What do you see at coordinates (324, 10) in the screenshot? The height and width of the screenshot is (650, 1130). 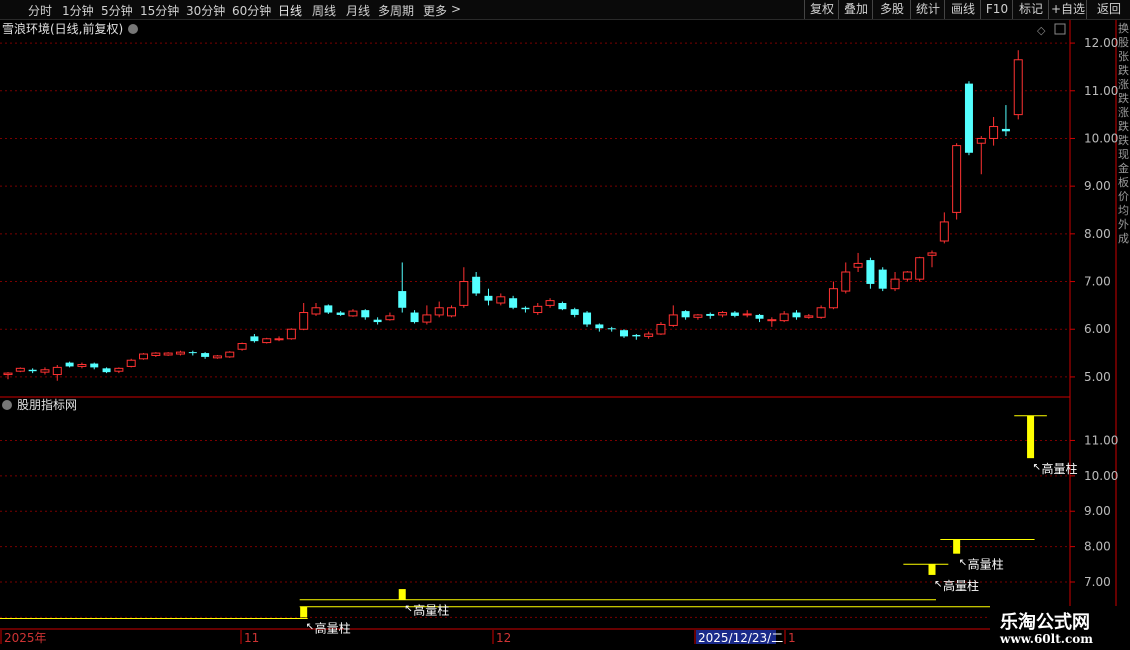 I see `tab-period-7: 周线` at bounding box center [324, 10].